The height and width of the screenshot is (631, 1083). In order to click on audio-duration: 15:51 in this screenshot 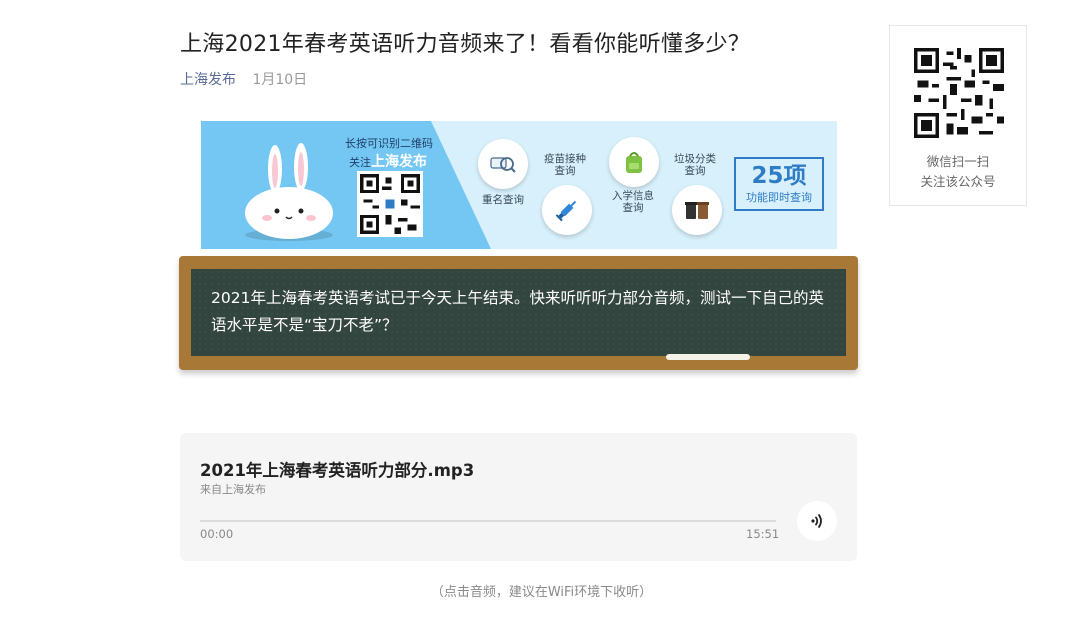, I will do `click(763, 534)`.